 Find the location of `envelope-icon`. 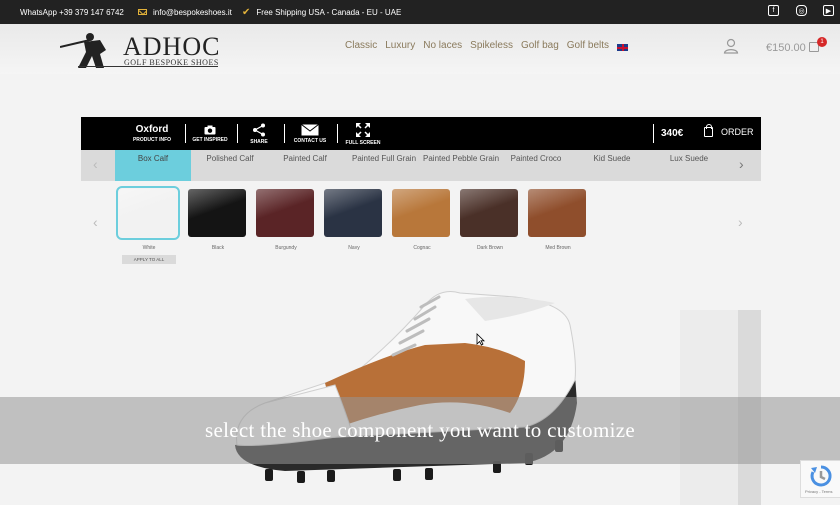

envelope-icon is located at coordinates (310, 129).